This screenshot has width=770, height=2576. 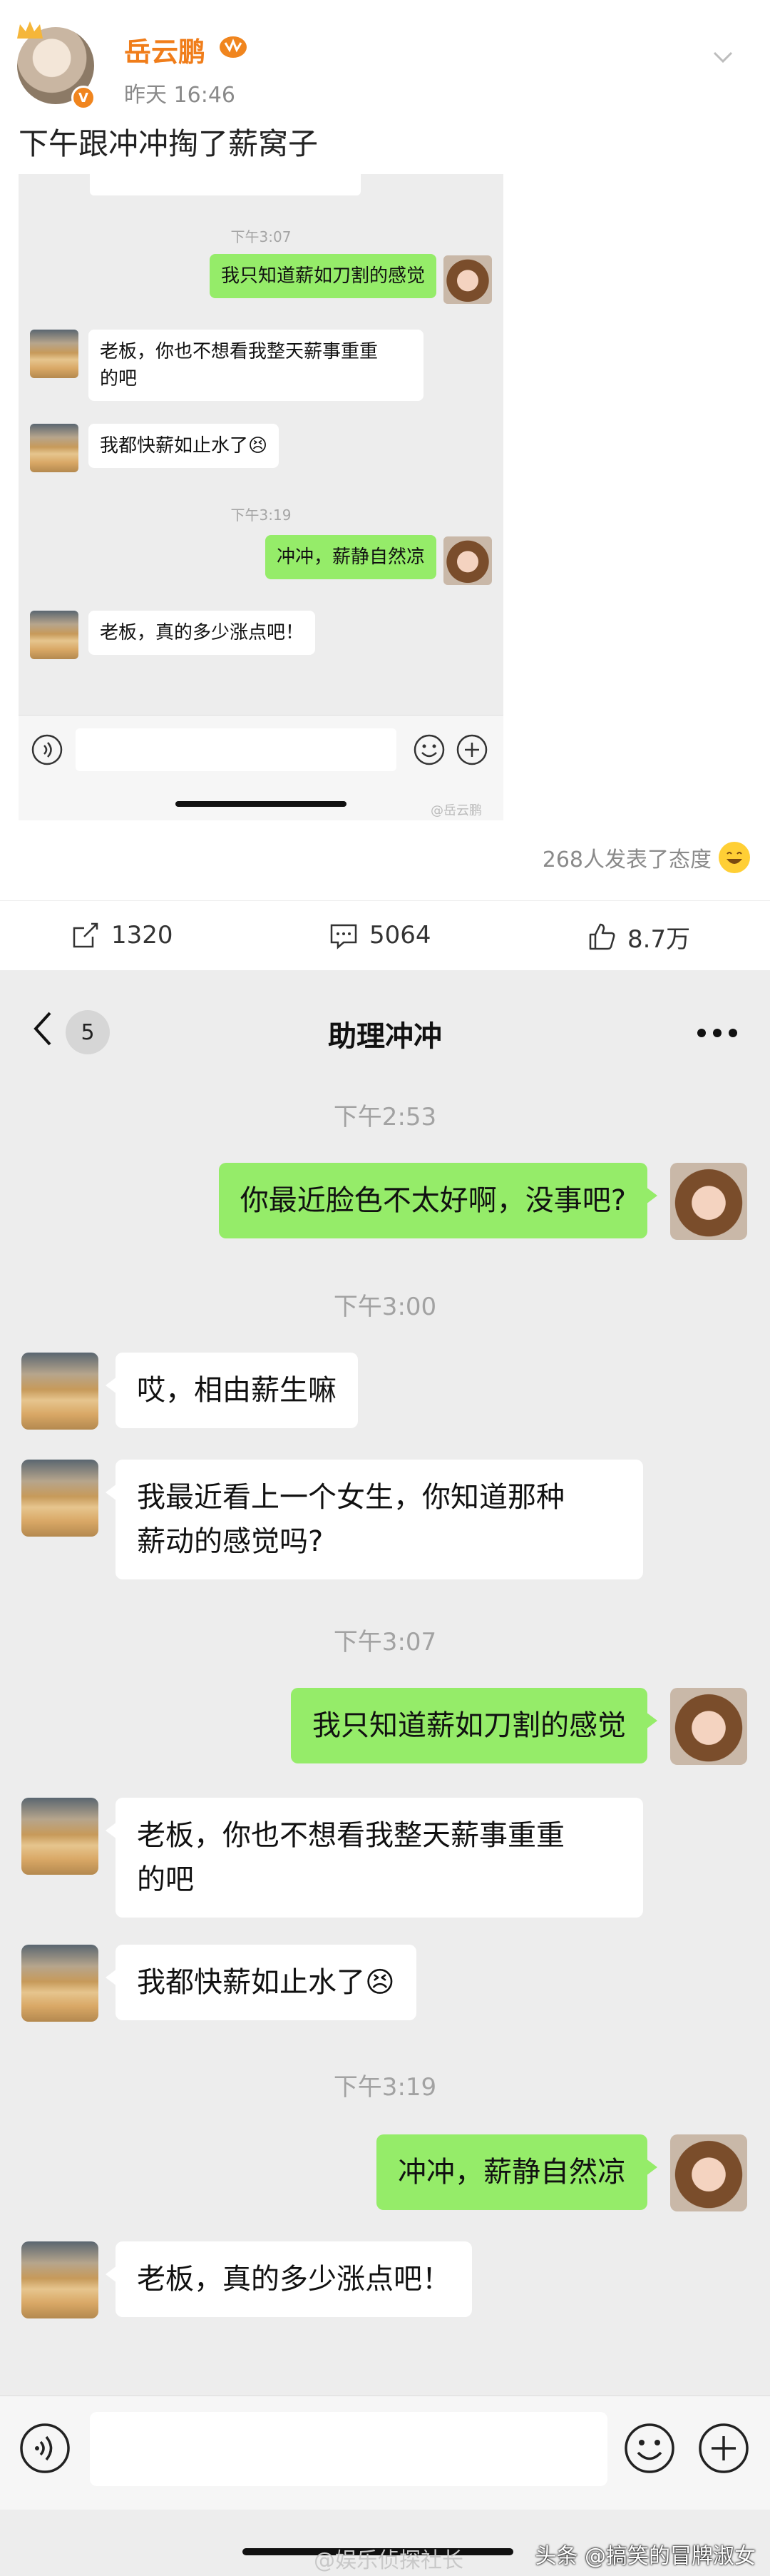 What do you see at coordinates (385, 1036) in the screenshot?
I see `chat-title: 助理冲冲` at bounding box center [385, 1036].